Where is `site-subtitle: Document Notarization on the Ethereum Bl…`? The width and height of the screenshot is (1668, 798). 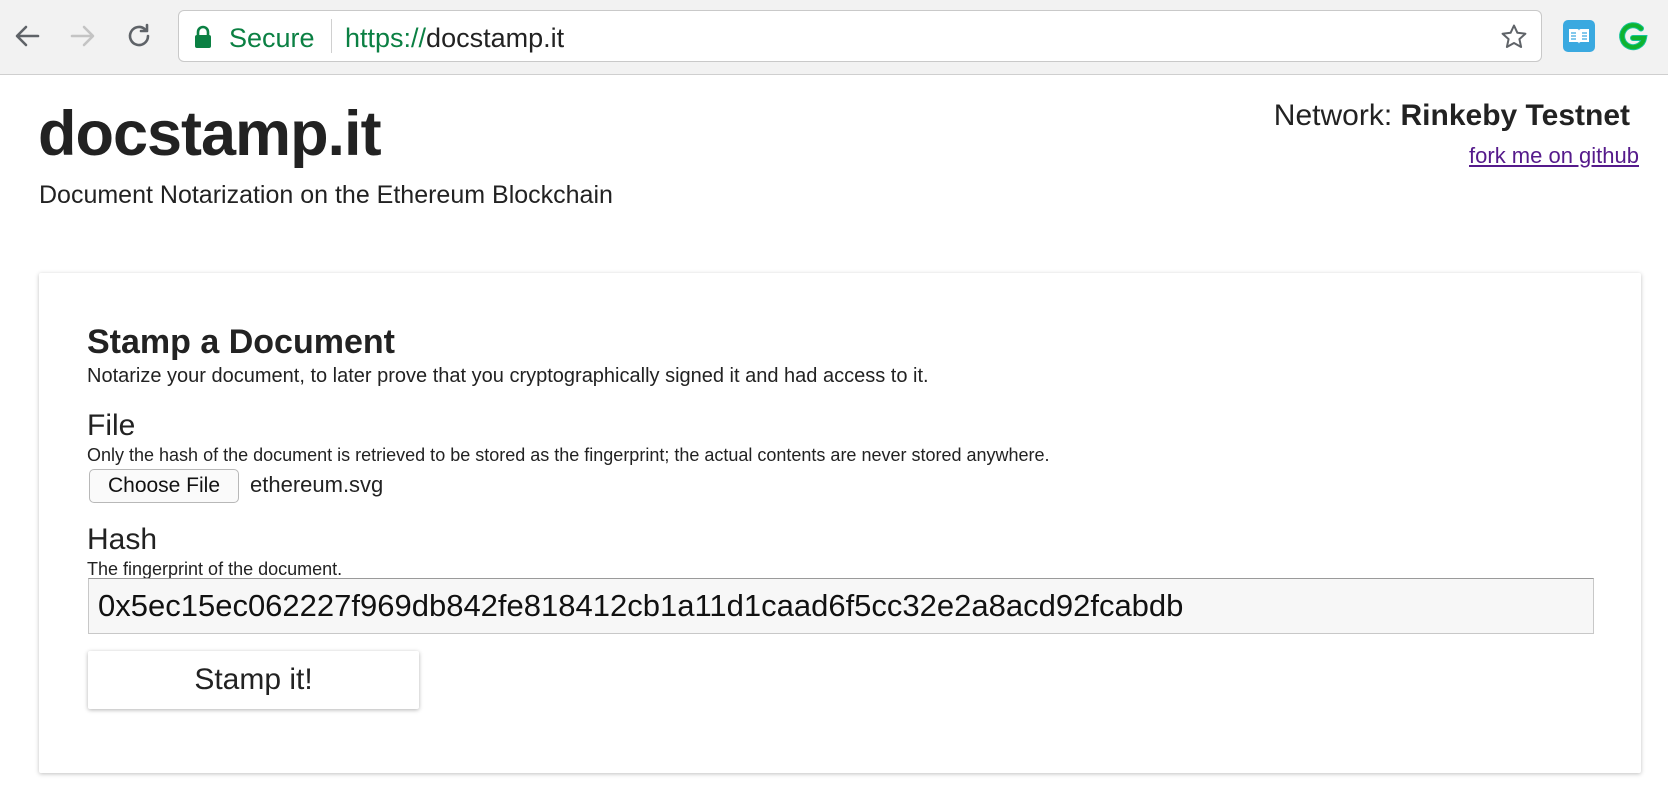
site-subtitle: Document Notarization on the Ethereum Bl… is located at coordinates (326, 195).